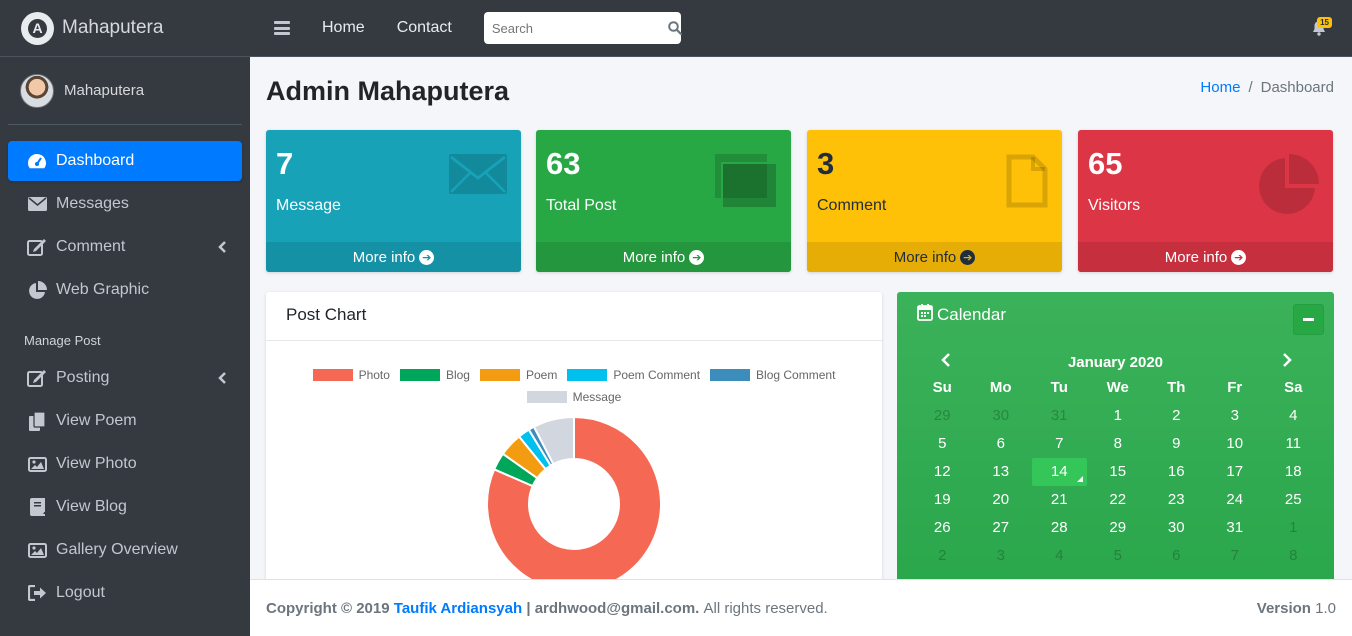 The image size is (1352, 636). What do you see at coordinates (1220, 87) in the screenshot?
I see `breadcrumb-home: Home` at bounding box center [1220, 87].